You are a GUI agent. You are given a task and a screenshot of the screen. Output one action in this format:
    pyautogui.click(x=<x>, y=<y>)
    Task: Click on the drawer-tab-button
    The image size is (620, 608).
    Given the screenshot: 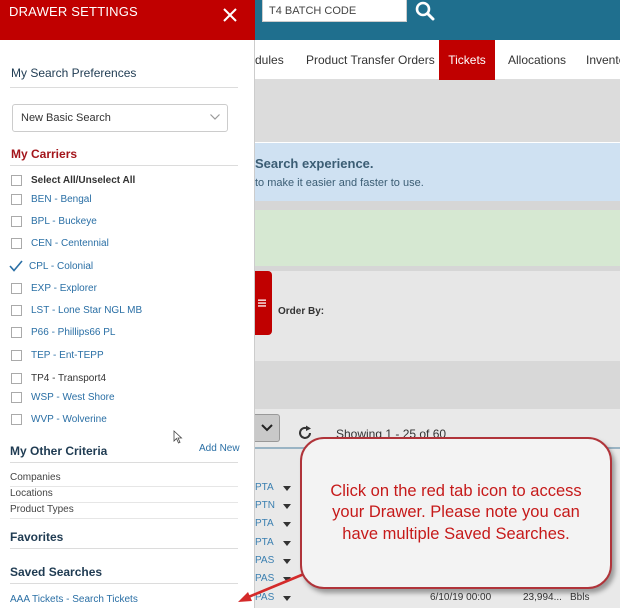 What is the action you would take?
    pyautogui.click(x=262, y=303)
    